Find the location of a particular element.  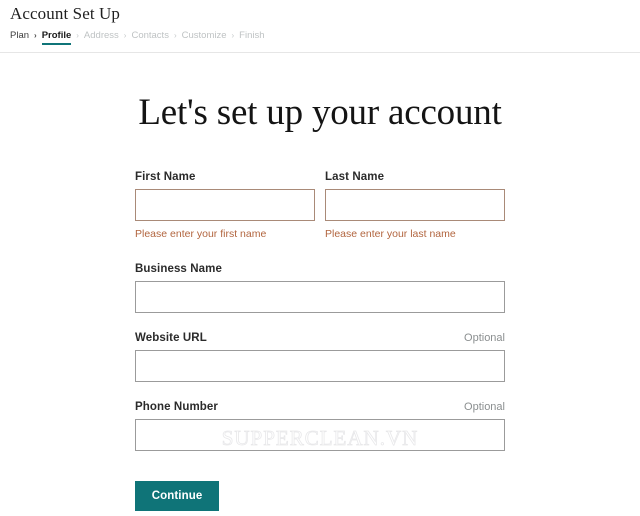

business-name-field: Business Name is located at coordinates (320, 288).